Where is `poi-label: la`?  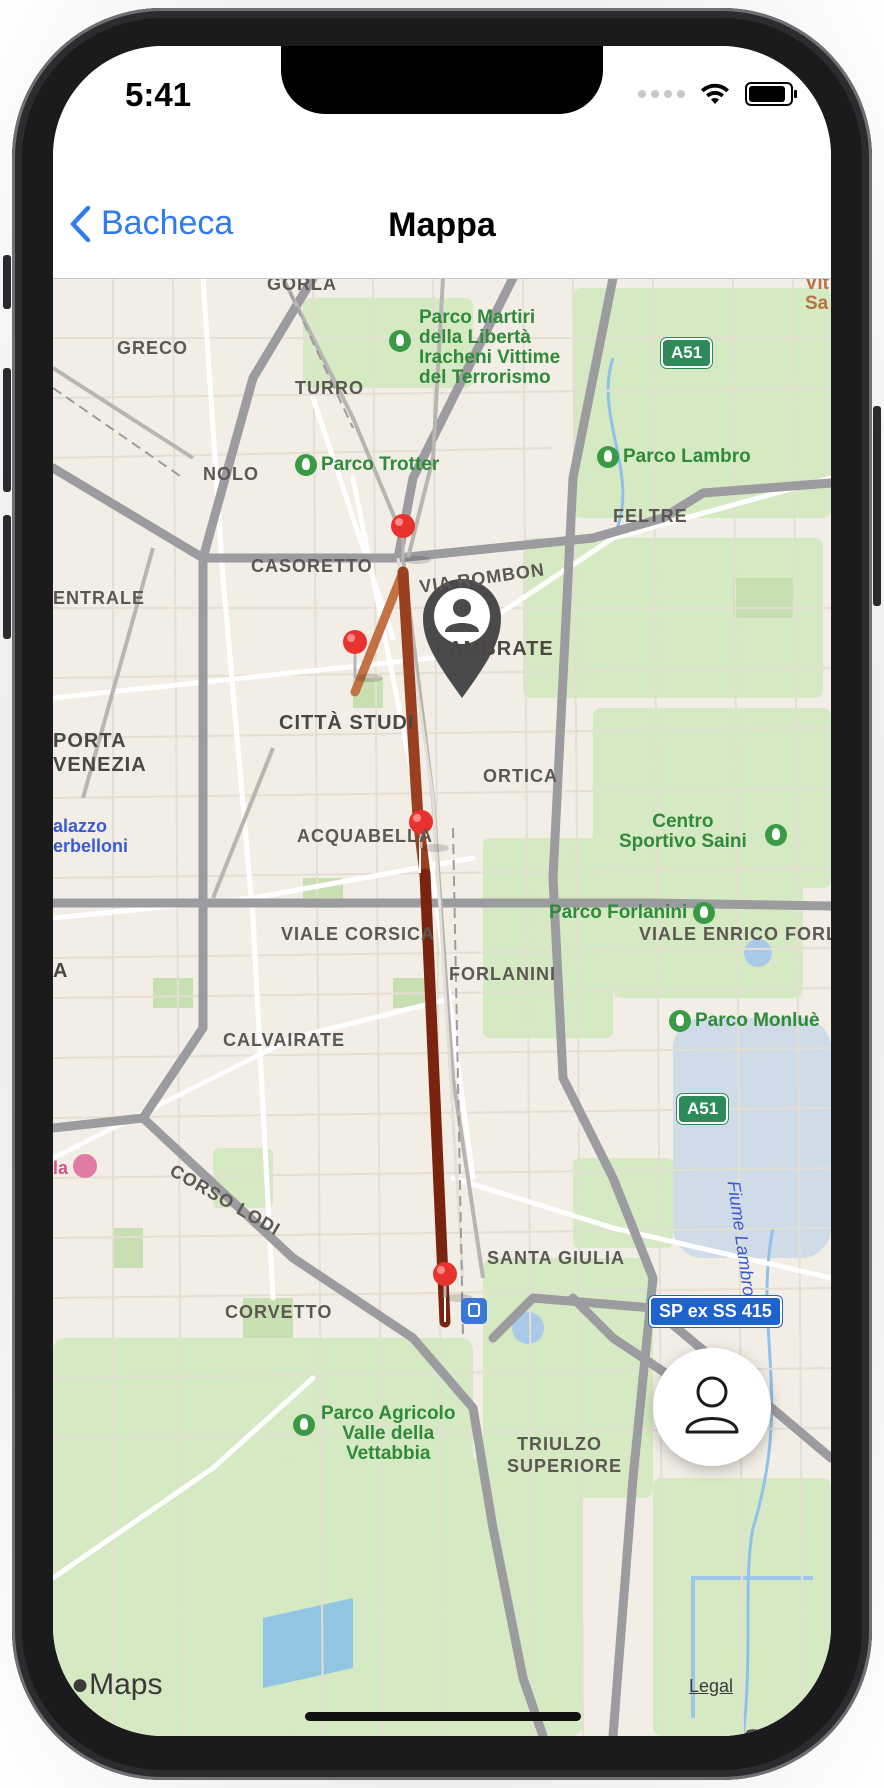
poi-label: la is located at coordinates (61, 1168).